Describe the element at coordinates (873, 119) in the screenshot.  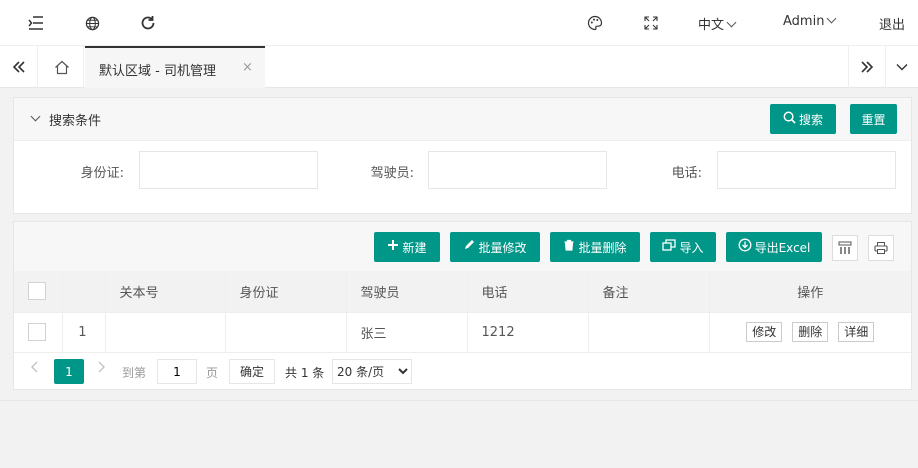
I see `reset-button: 重置` at that location.